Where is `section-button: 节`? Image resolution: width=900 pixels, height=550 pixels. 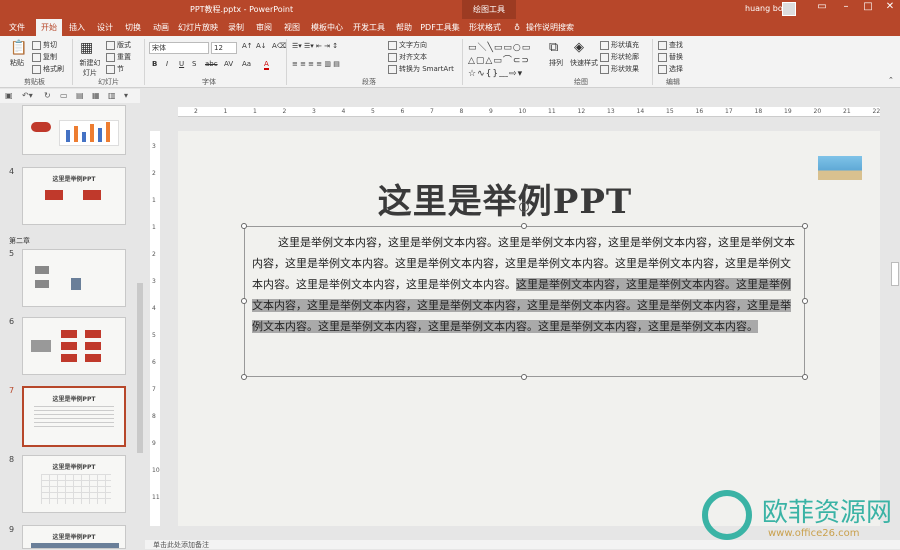 section-button: 节 is located at coordinates (115, 69).